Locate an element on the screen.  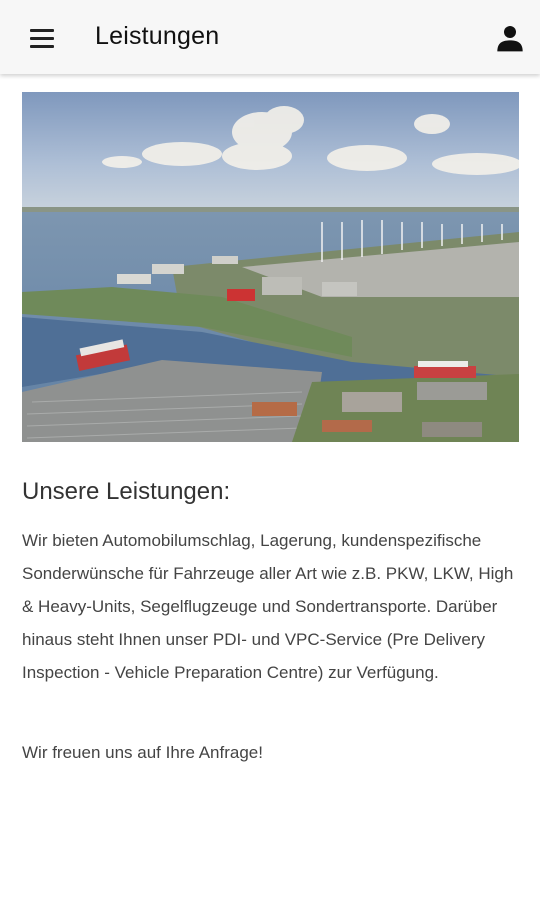
page-title: Leistungen is located at coordinates (157, 36).